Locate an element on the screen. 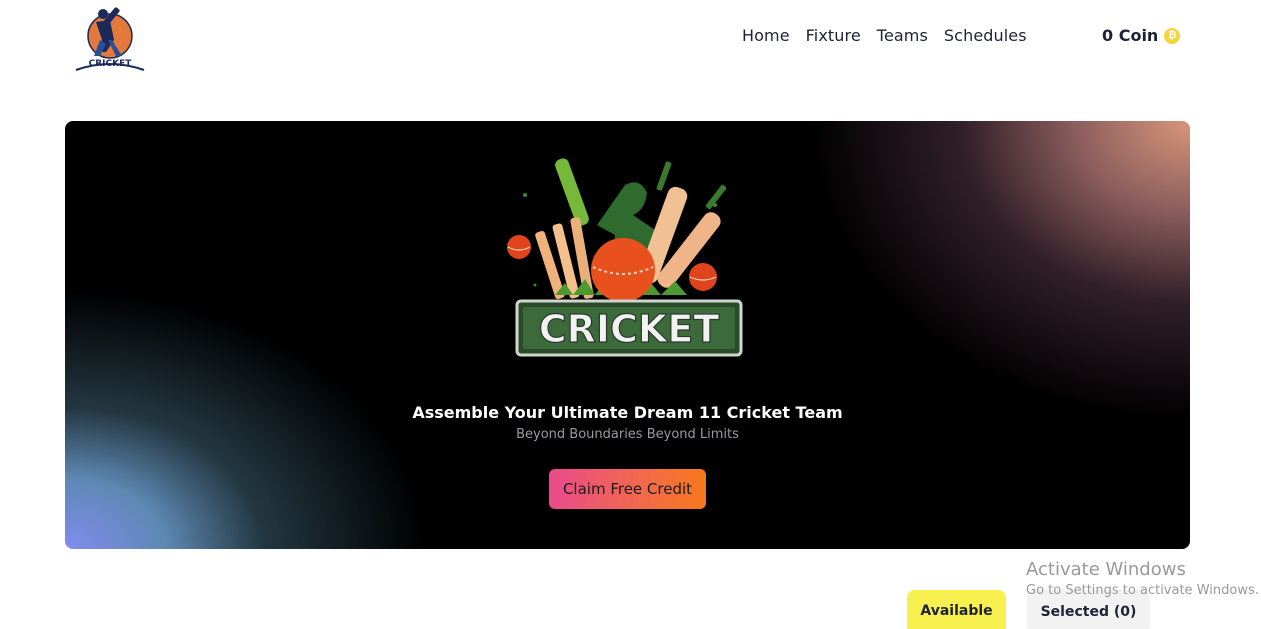 The height and width of the screenshot is (629, 1261). available-tab-button: Available is located at coordinates (956, 609).